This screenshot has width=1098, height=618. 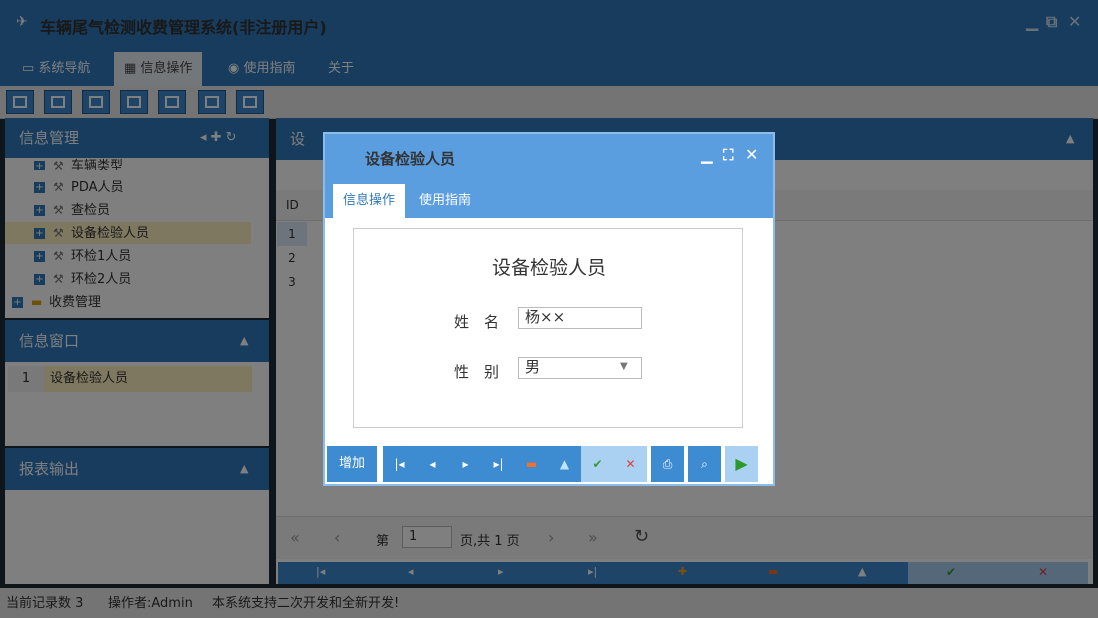 What do you see at coordinates (465, 464) in the screenshot?
I see `next-record-icon: ▸` at bounding box center [465, 464].